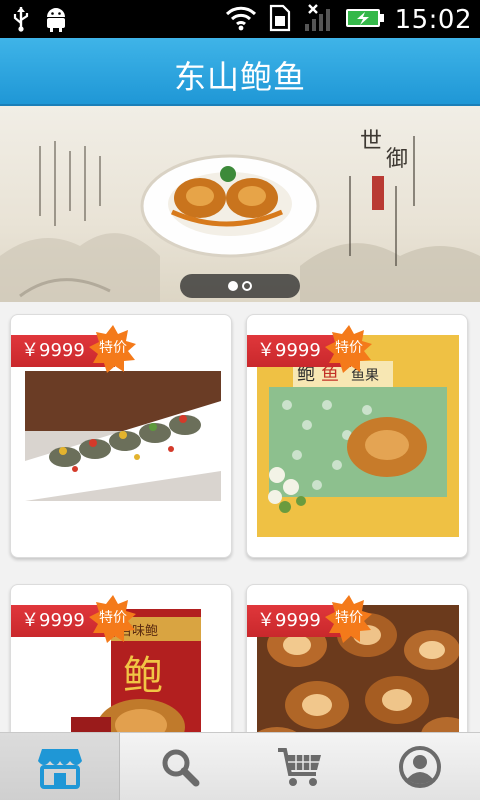  I want to click on pager-dot, so click(247, 286).